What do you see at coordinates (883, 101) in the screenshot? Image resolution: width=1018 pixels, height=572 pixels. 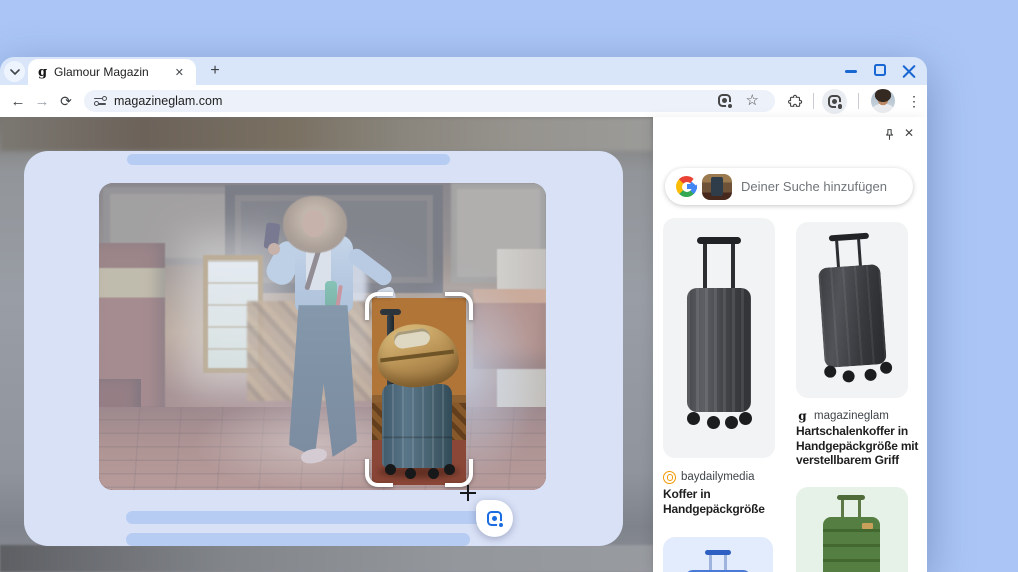 I see `profile-avatar` at bounding box center [883, 101].